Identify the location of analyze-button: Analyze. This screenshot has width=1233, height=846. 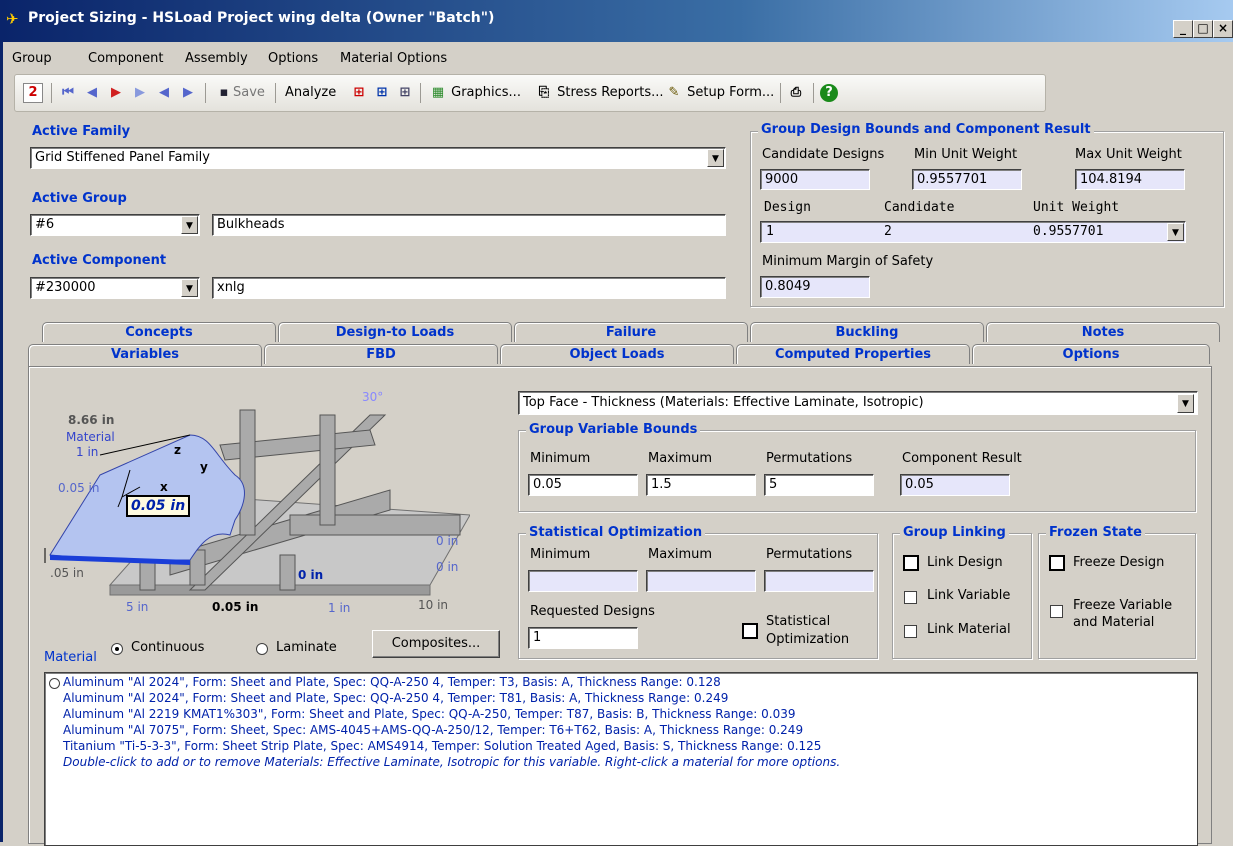
(310, 93).